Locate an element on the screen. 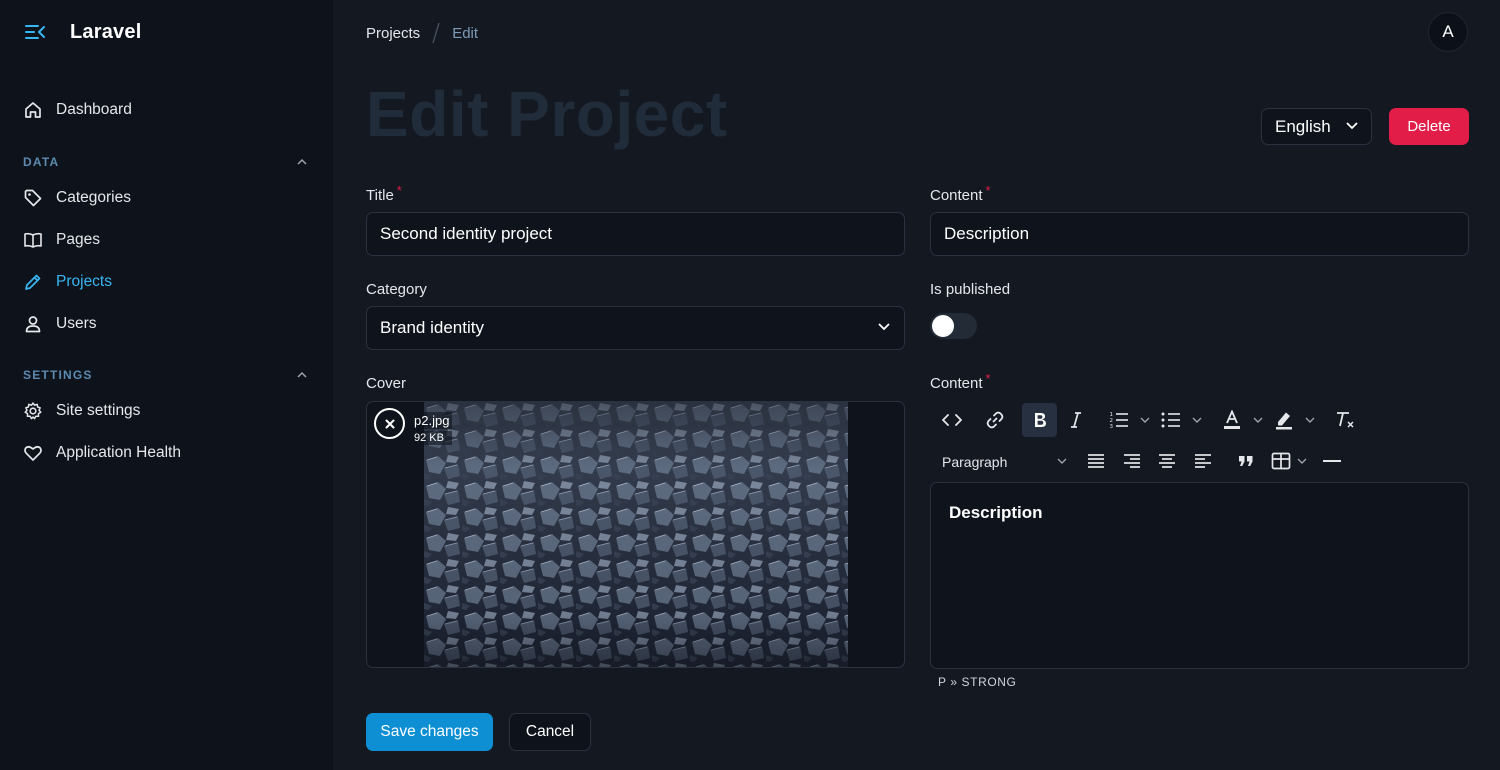 The height and width of the screenshot is (770, 1500). sidebar-item-label: Users is located at coordinates (76, 323).